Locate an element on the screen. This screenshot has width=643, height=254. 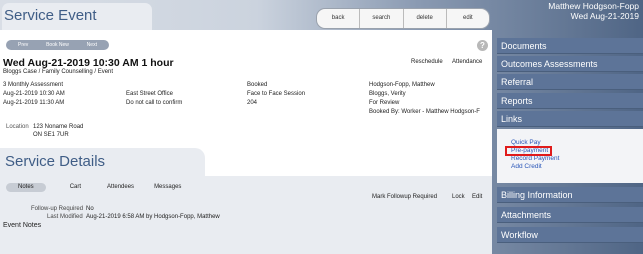
sidebar-item-billing: Billing Information is located at coordinates (570, 195).